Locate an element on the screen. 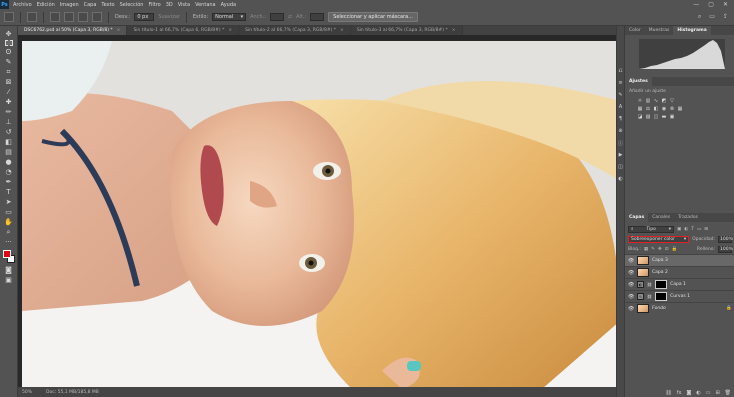  width-input is located at coordinates (276, 17).